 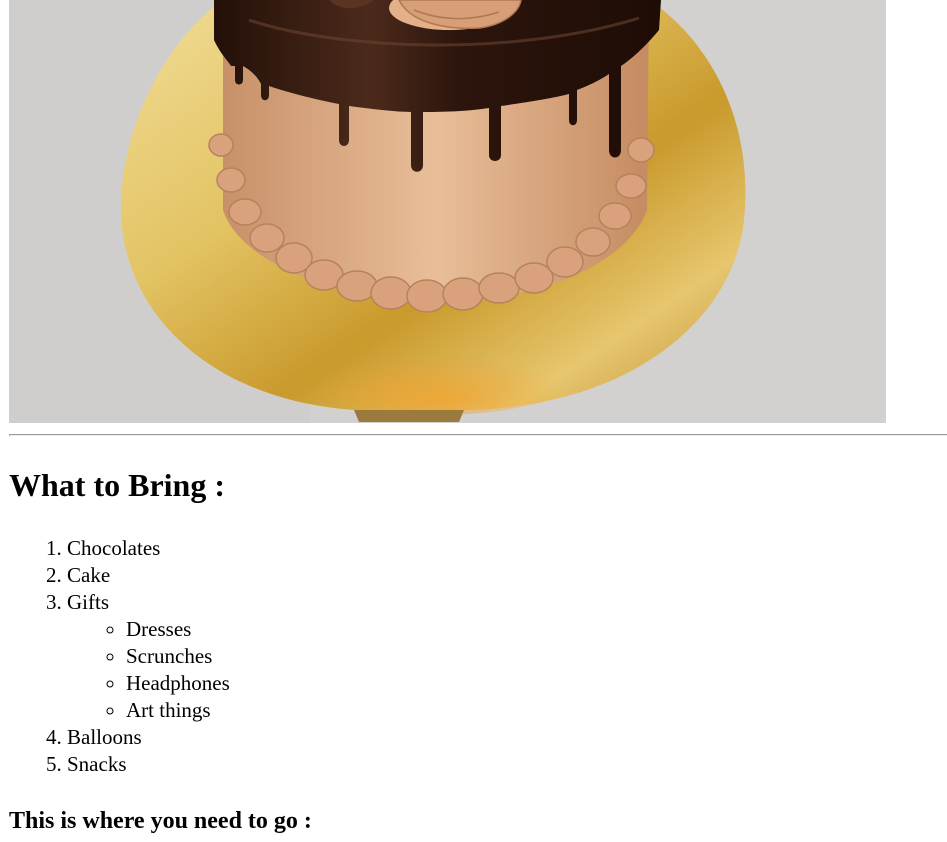 What do you see at coordinates (148, 575) in the screenshot?
I see `list-item: Cake` at bounding box center [148, 575].